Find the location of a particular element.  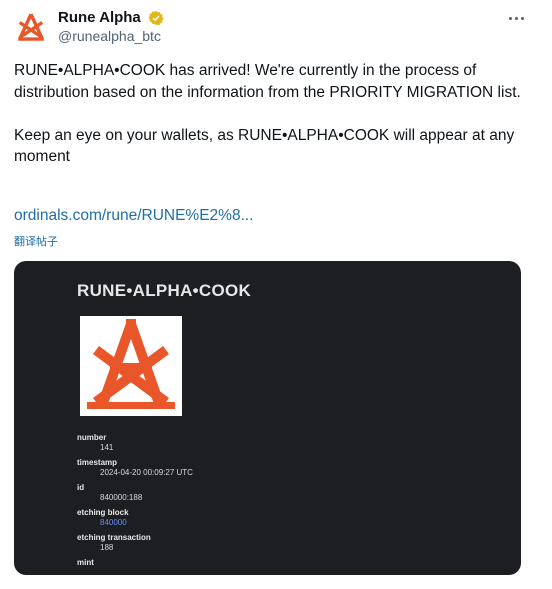

rune-image is located at coordinates (131, 366).